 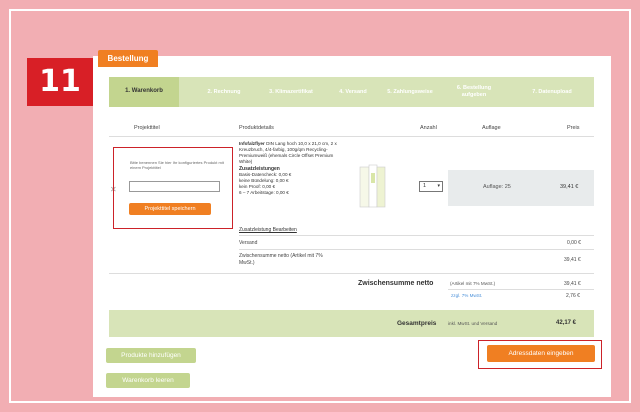 I want to click on flyer-thumbnail, so click(x=372, y=186).